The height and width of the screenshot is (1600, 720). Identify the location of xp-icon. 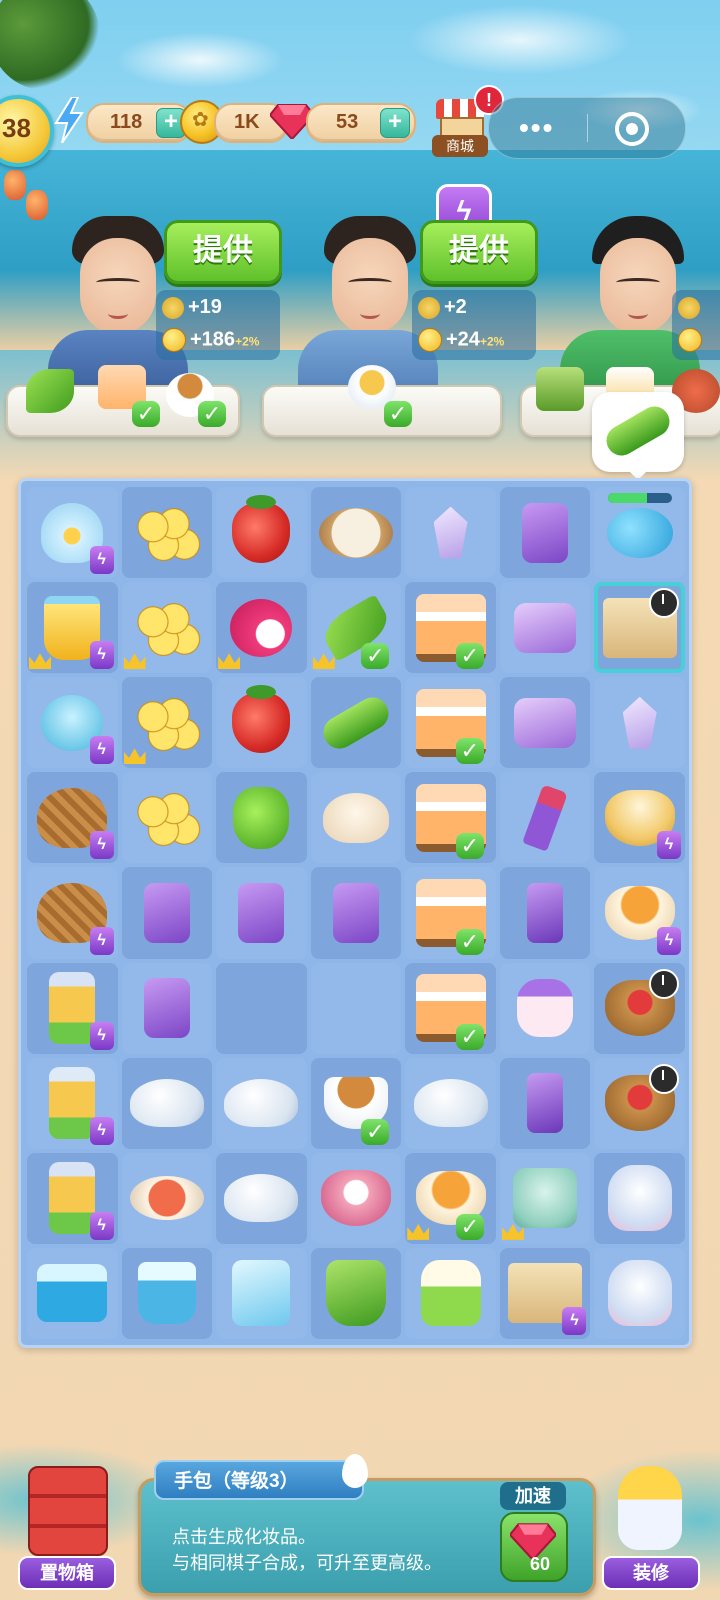
(429, 307).